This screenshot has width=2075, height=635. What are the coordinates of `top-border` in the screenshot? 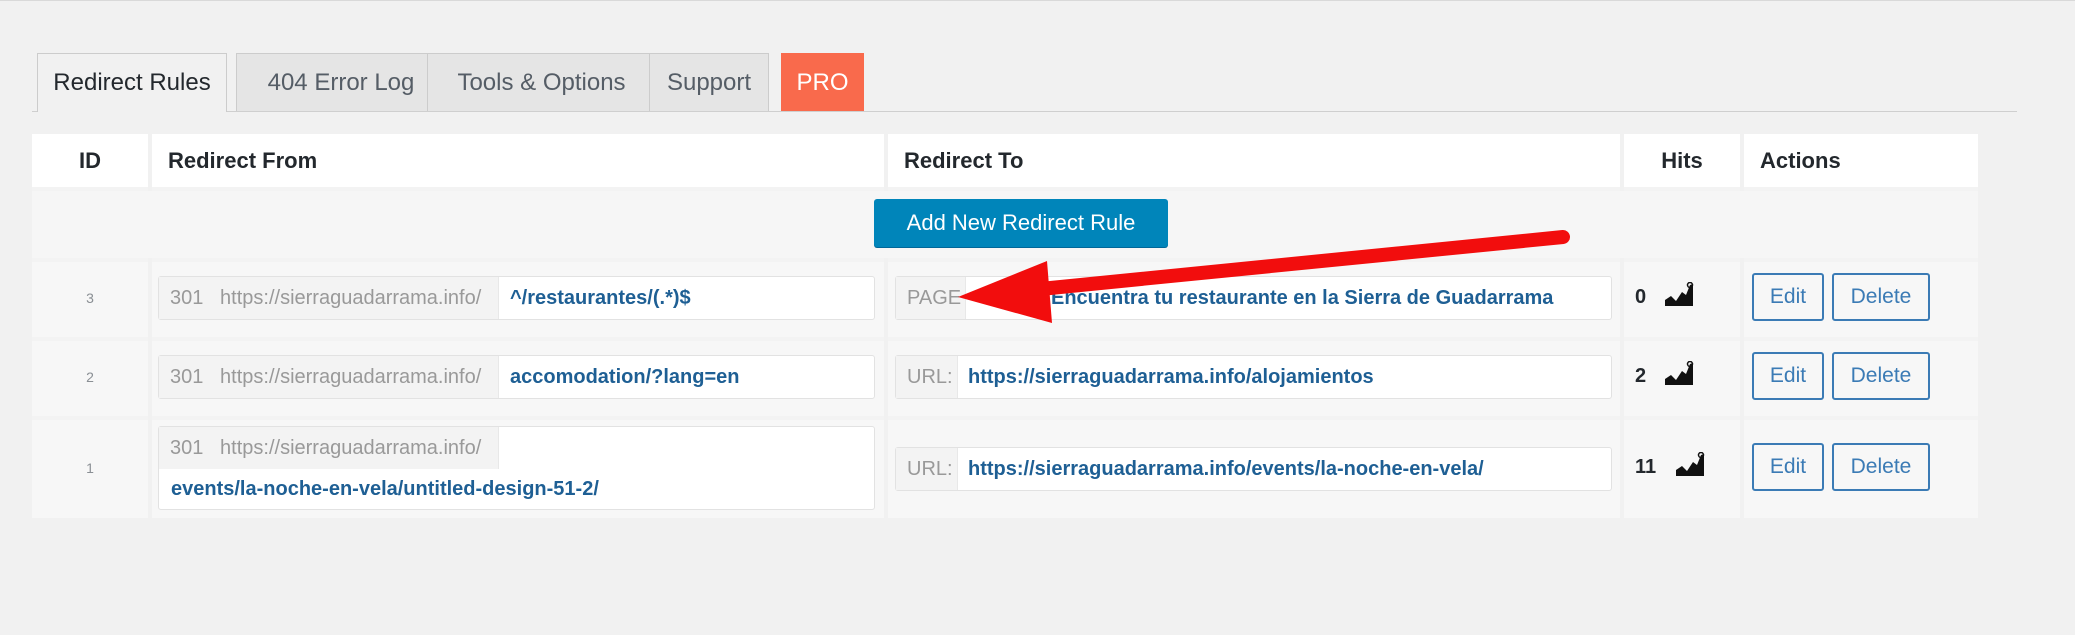 It's located at (1037, 0).